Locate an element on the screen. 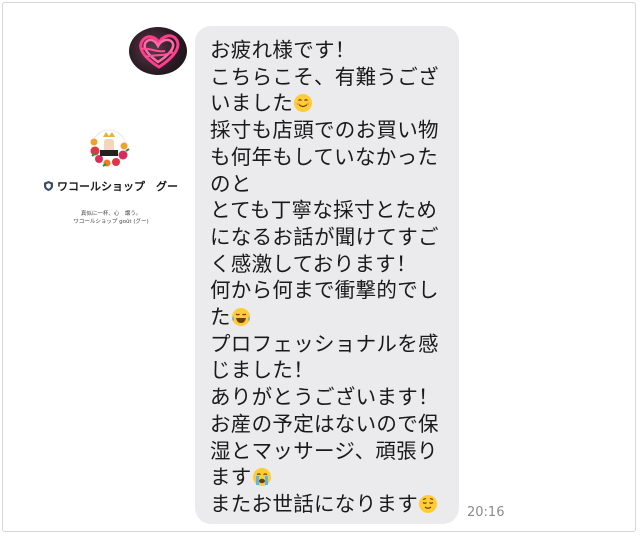 This screenshot has height=536, width=640. message-line: こちらこそ、有難うござ is located at coordinates (334, 77).